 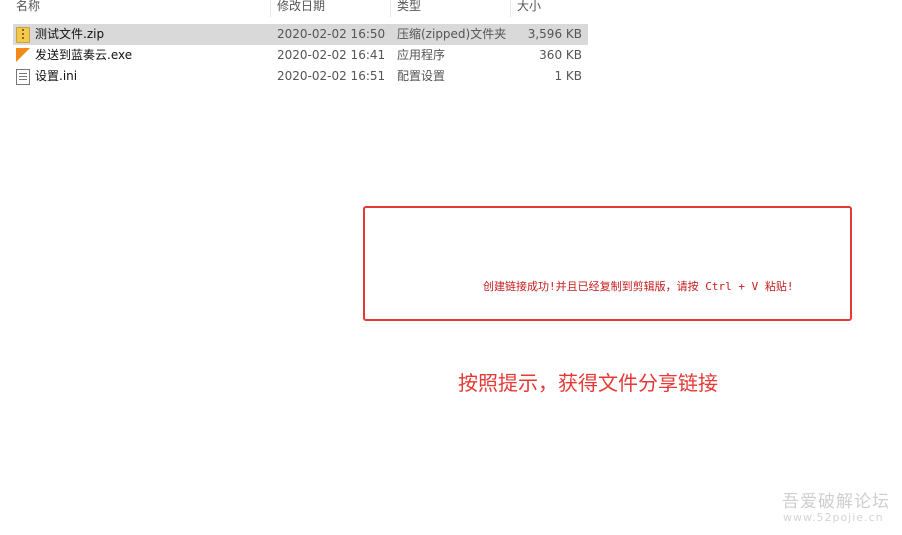 I want to click on notification-message: 创建链接成功!并且已经复制到剪辑版，请按 Ctrl + V 粘贴!, so click(x=638, y=286).